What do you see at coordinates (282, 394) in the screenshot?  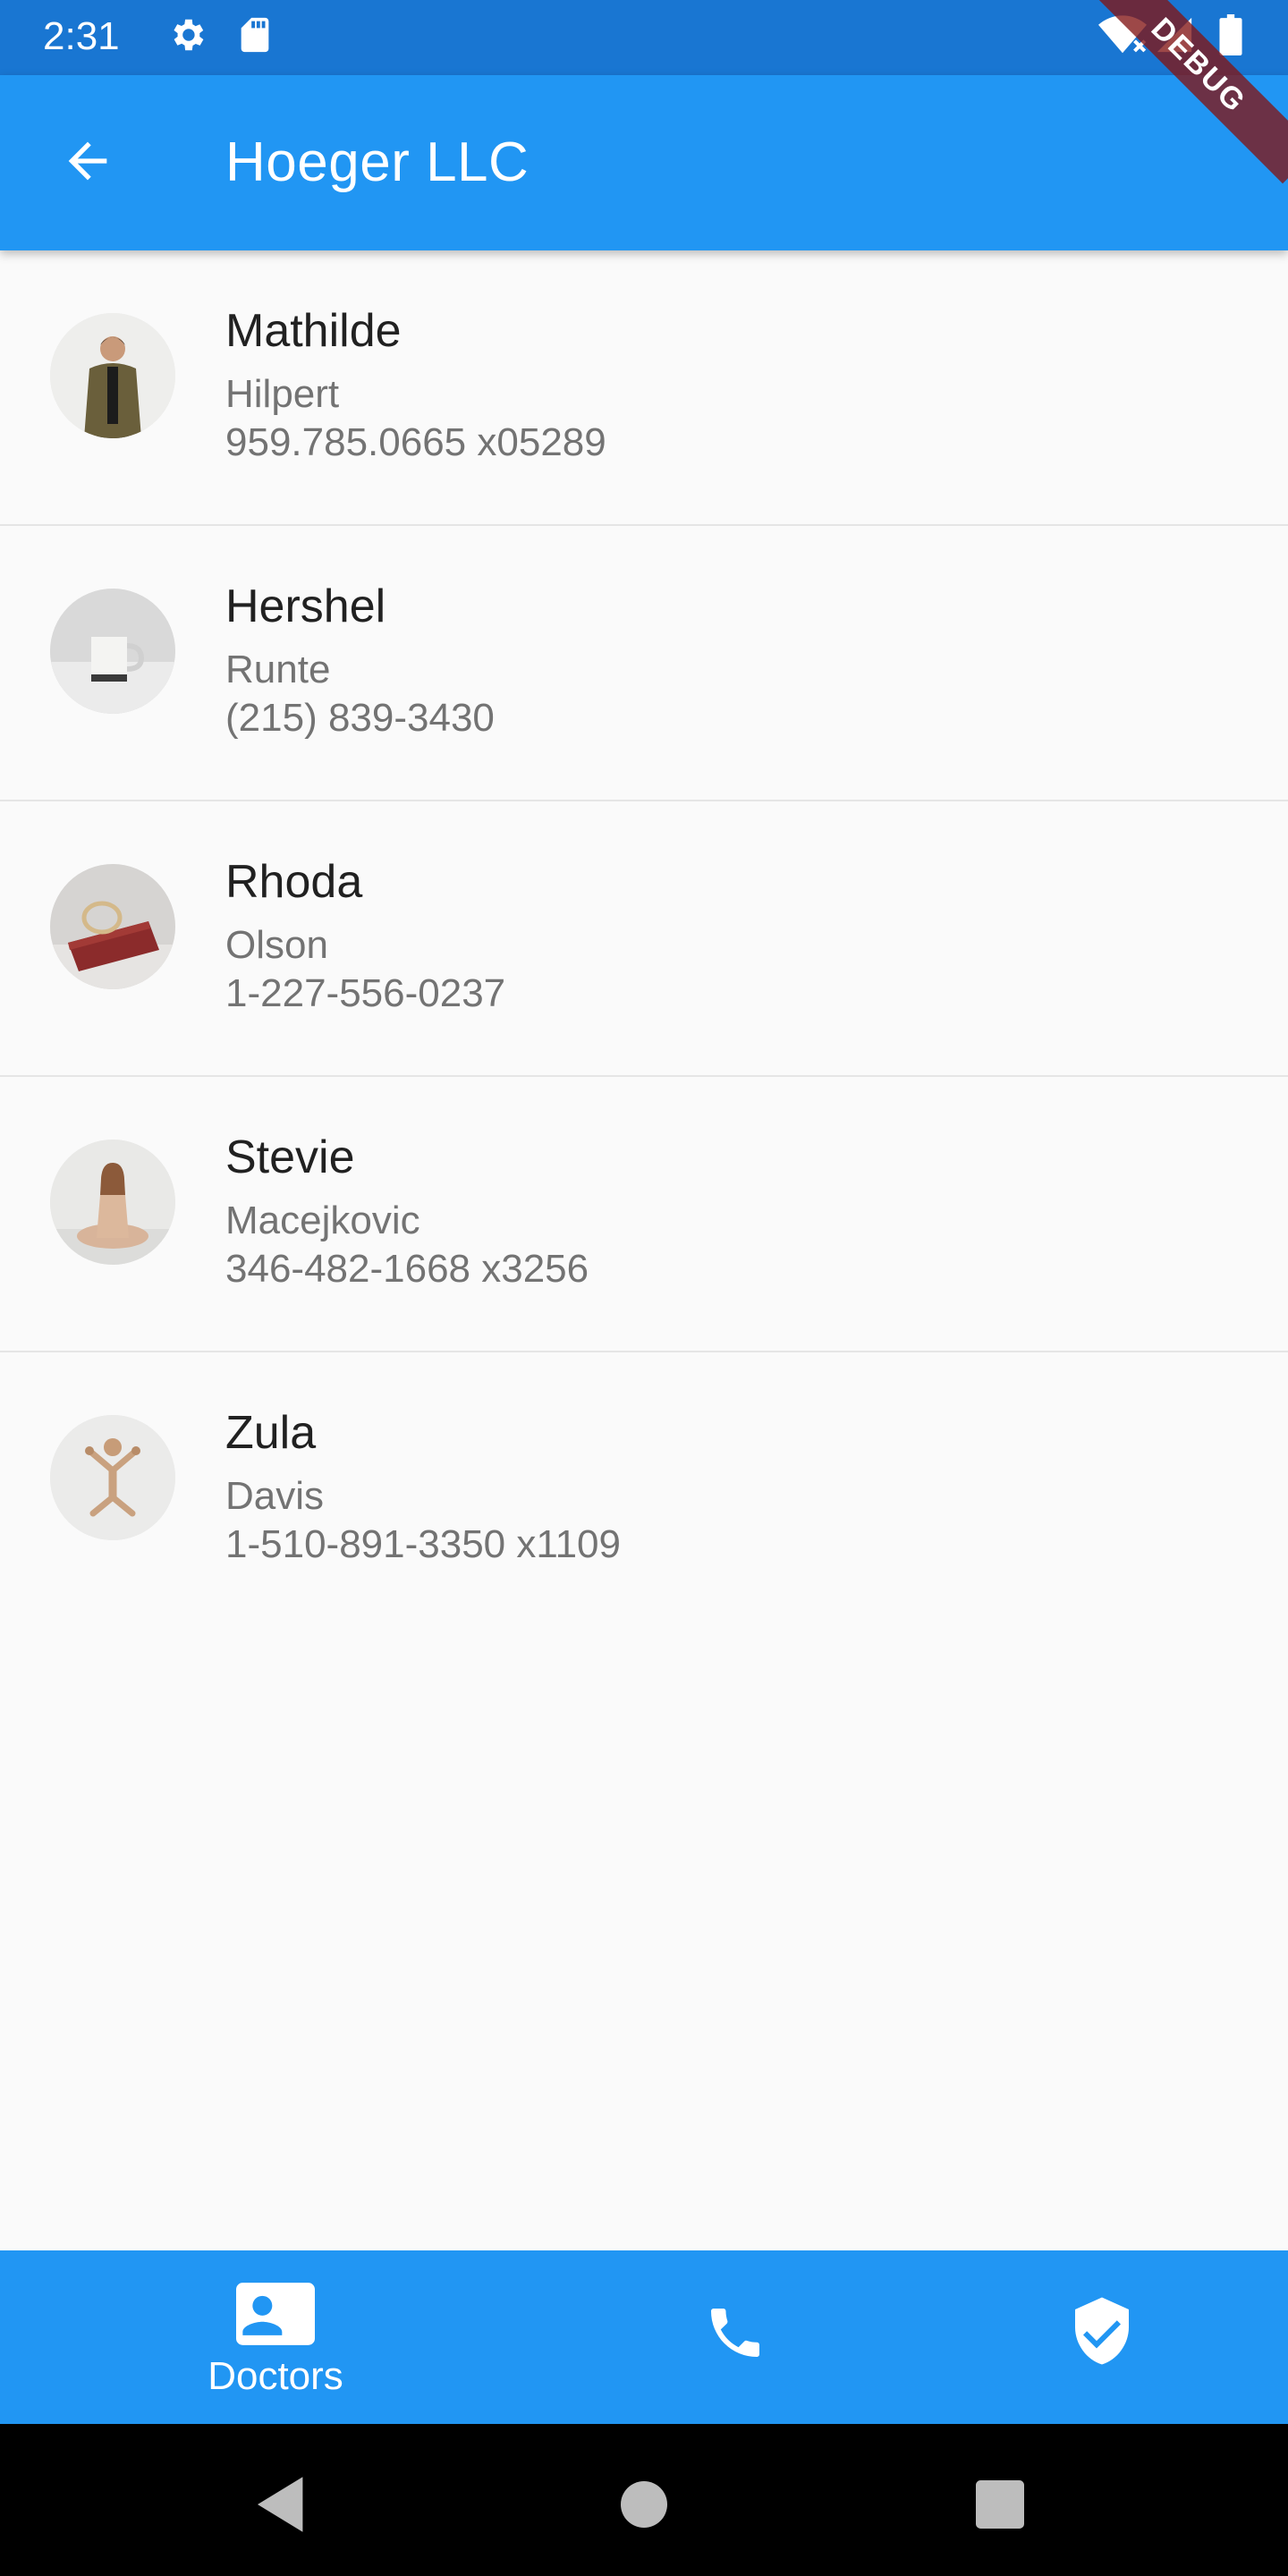 I see `contact-last-name: Hilpert` at bounding box center [282, 394].